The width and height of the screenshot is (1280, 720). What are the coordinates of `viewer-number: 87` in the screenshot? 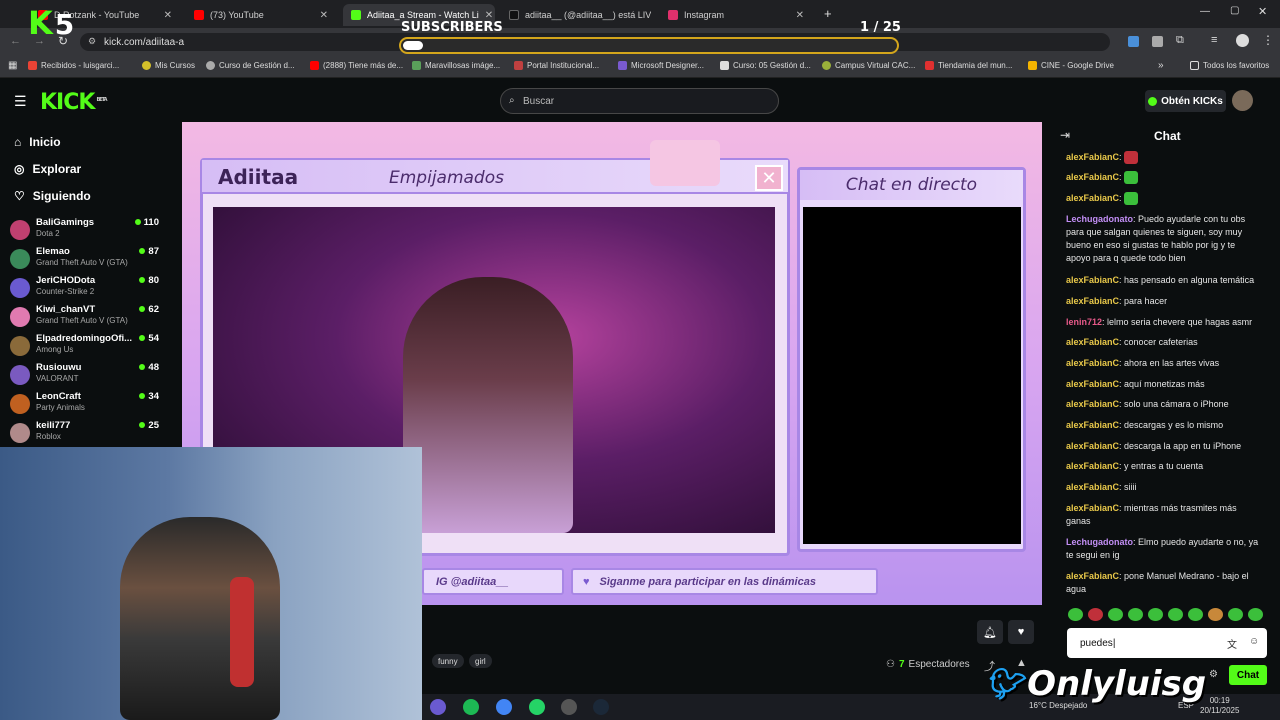 It's located at (153, 251).